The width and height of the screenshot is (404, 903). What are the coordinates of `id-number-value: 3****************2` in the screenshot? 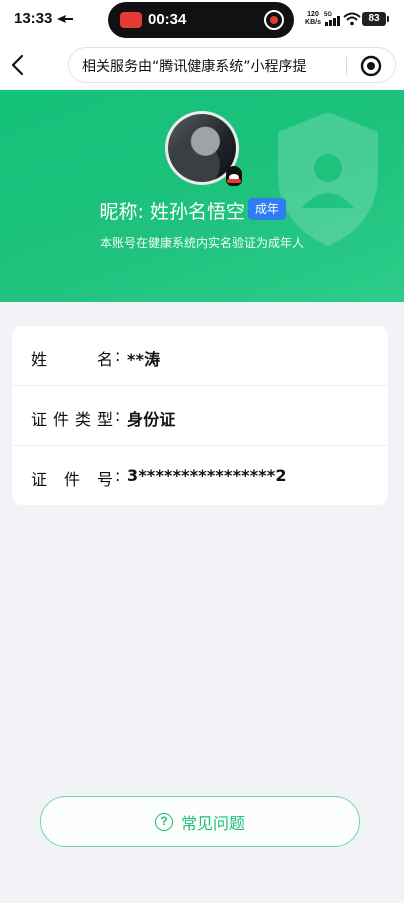 It's located at (207, 475).